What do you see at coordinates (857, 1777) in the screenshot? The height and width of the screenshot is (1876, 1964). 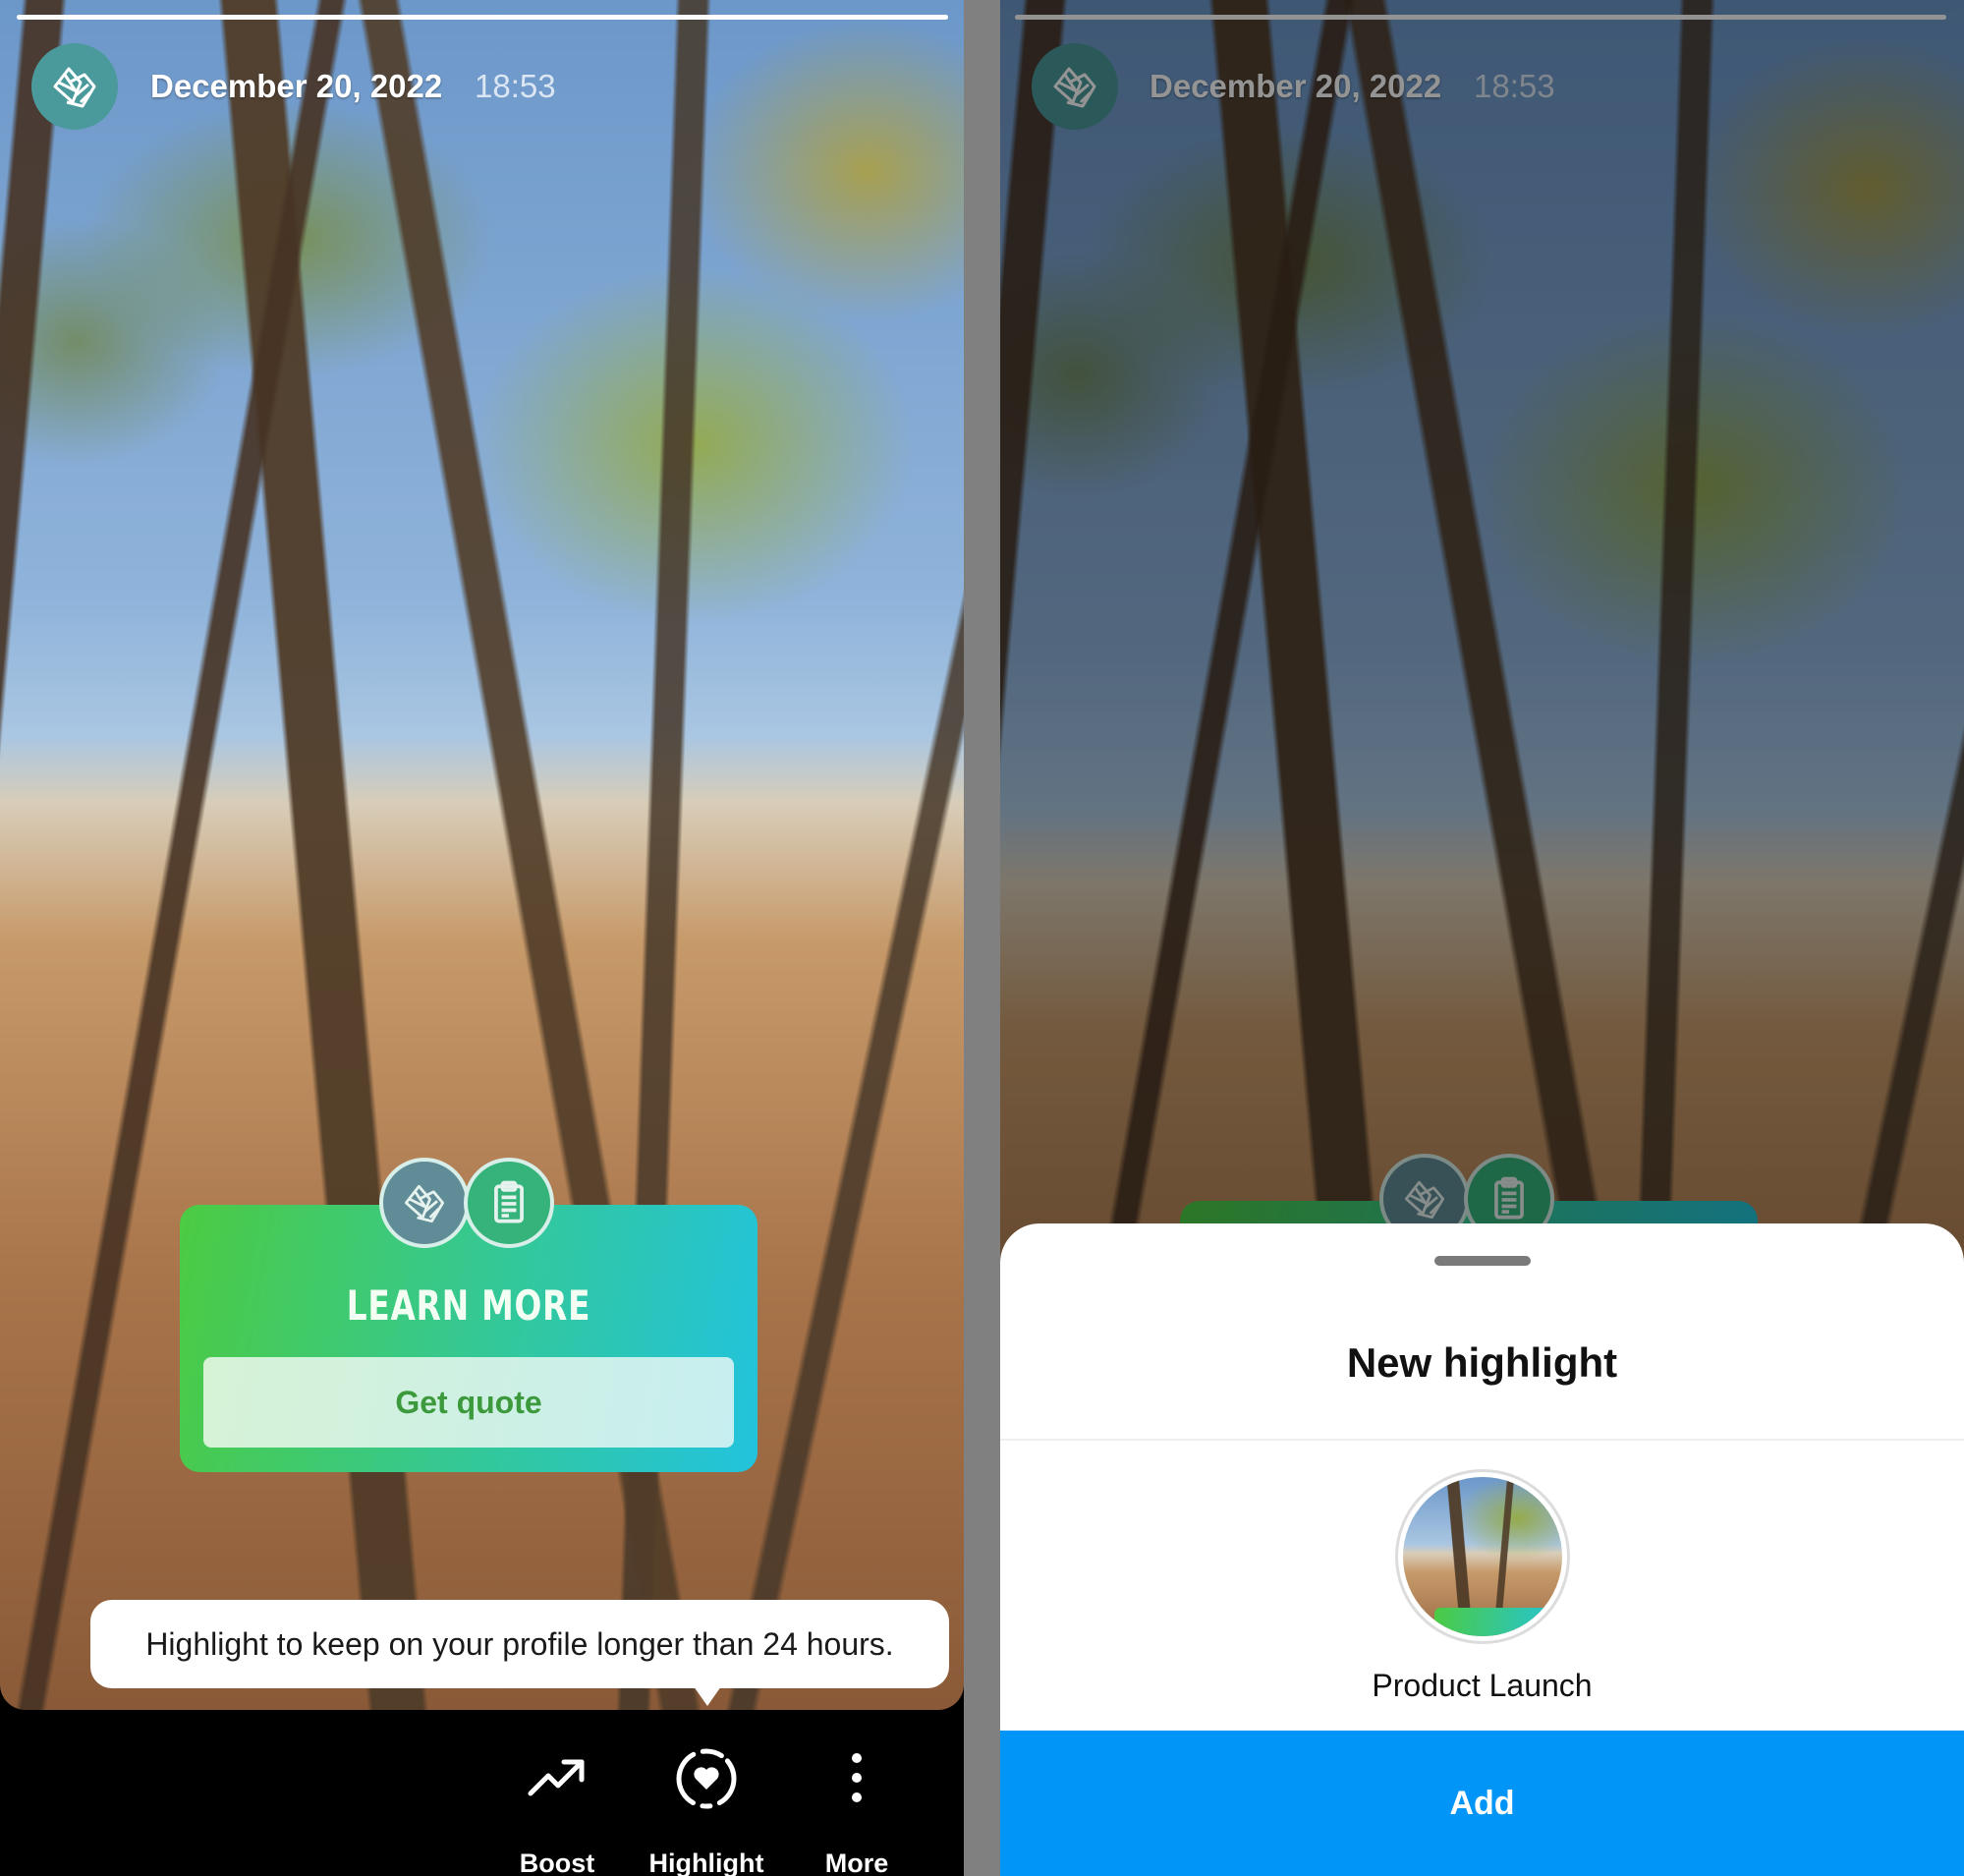 I see `more-vertical-icon` at bounding box center [857, 1777].